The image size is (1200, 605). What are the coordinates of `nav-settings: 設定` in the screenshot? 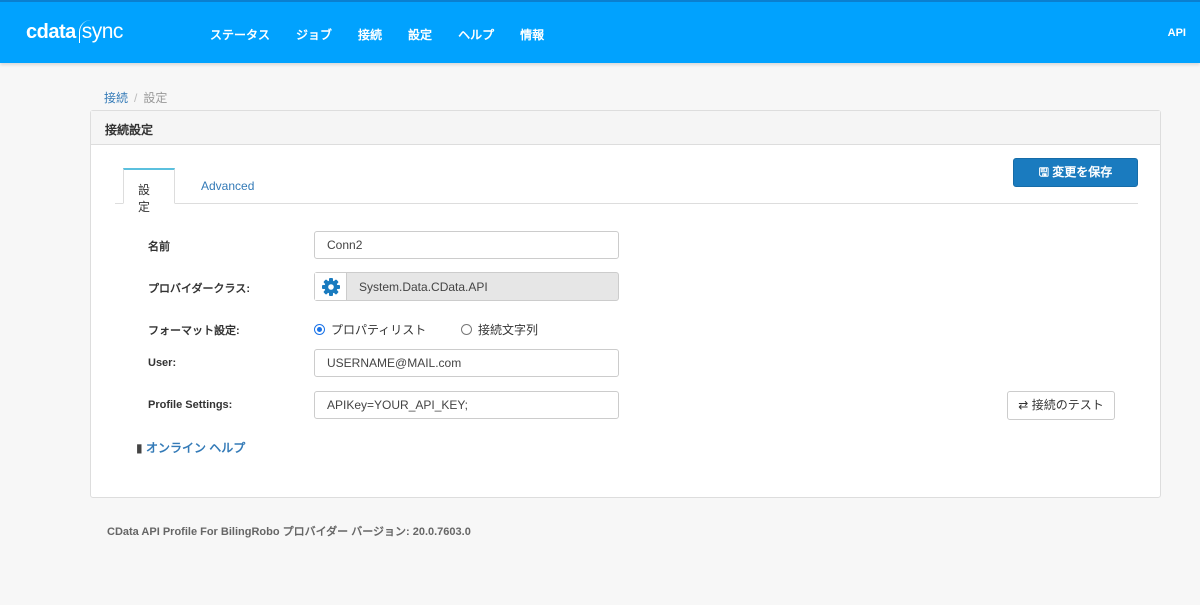 It's located at (420, 34).